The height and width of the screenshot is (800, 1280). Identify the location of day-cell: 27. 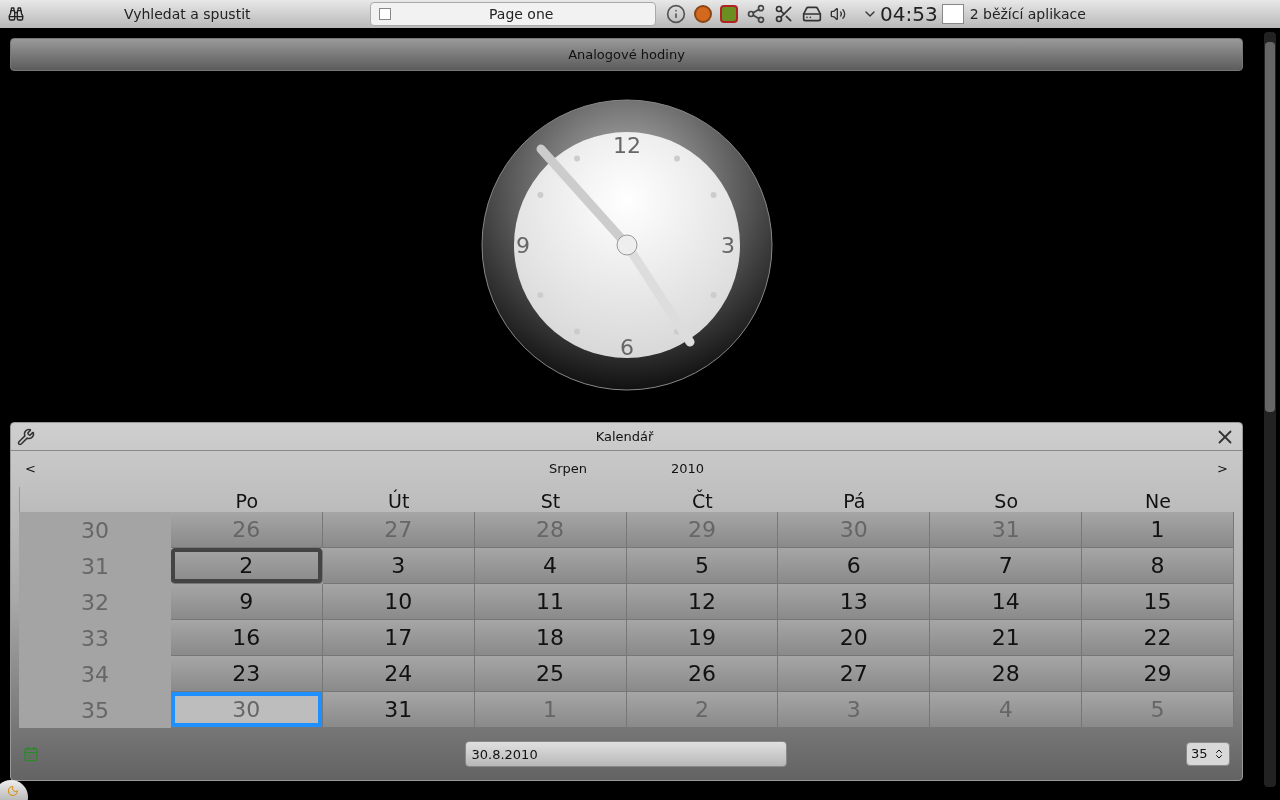
(854, 674).